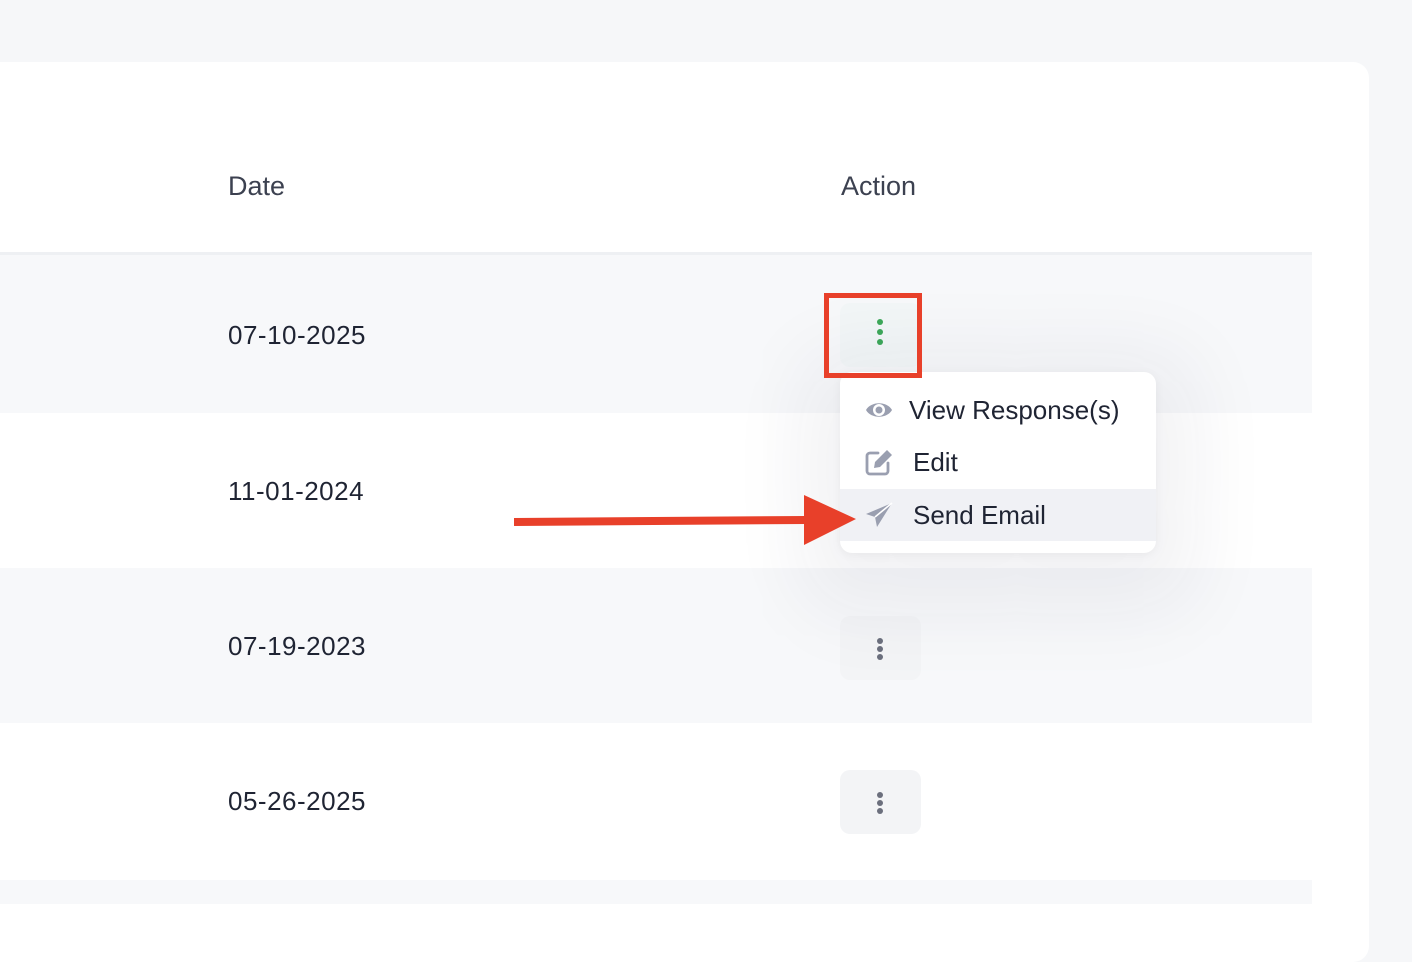  I want to click on menu-item-label: Edit, so click(935, 462).